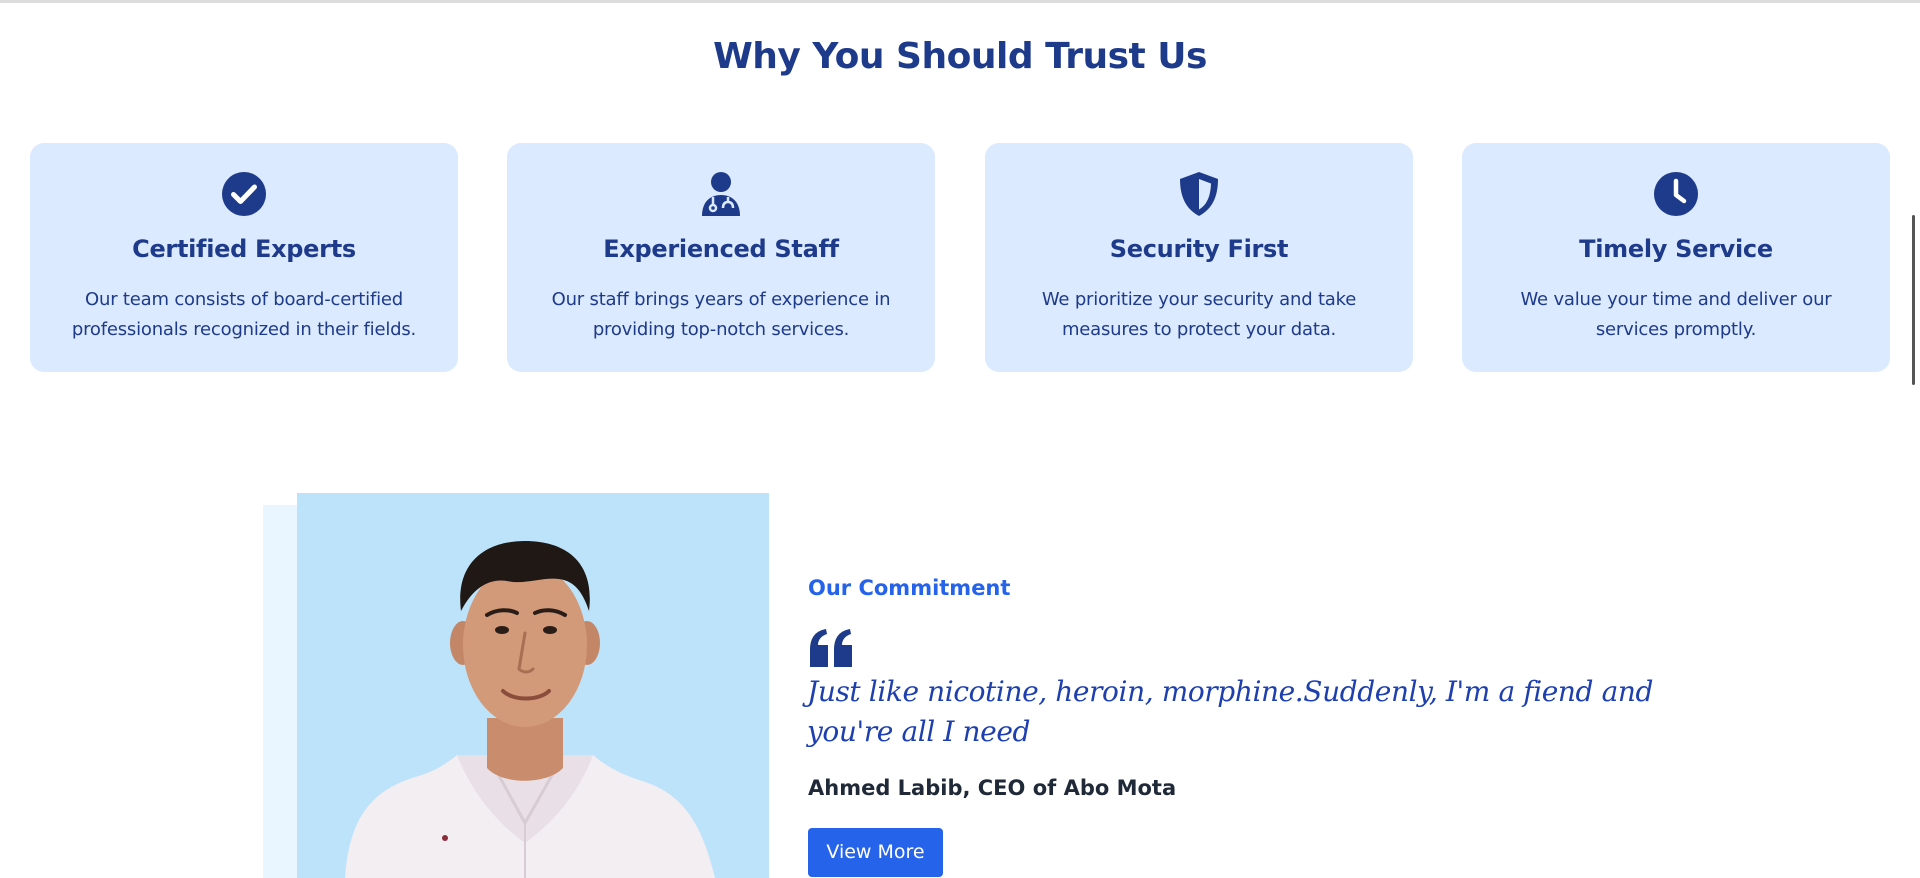  Describe the element at coordinates (875, 852) in the screenshot. I see `view-more-button: View More` at that location.